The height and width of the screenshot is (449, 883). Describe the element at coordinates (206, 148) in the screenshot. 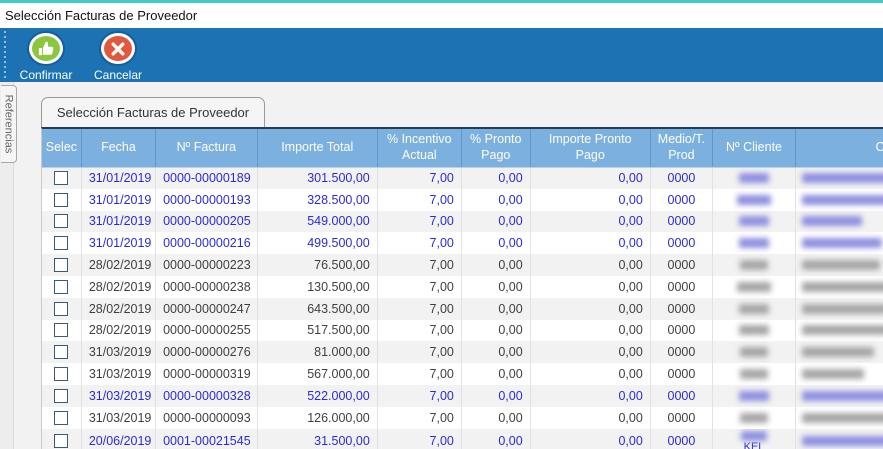

I see `column-header-2: Nº Factura` at that location.